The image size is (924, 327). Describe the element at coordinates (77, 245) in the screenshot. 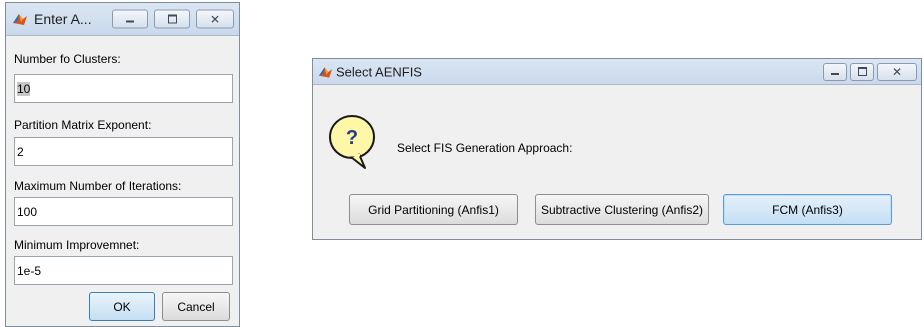

I see `improvement-label: Minimum Improvemnet:` at that location.